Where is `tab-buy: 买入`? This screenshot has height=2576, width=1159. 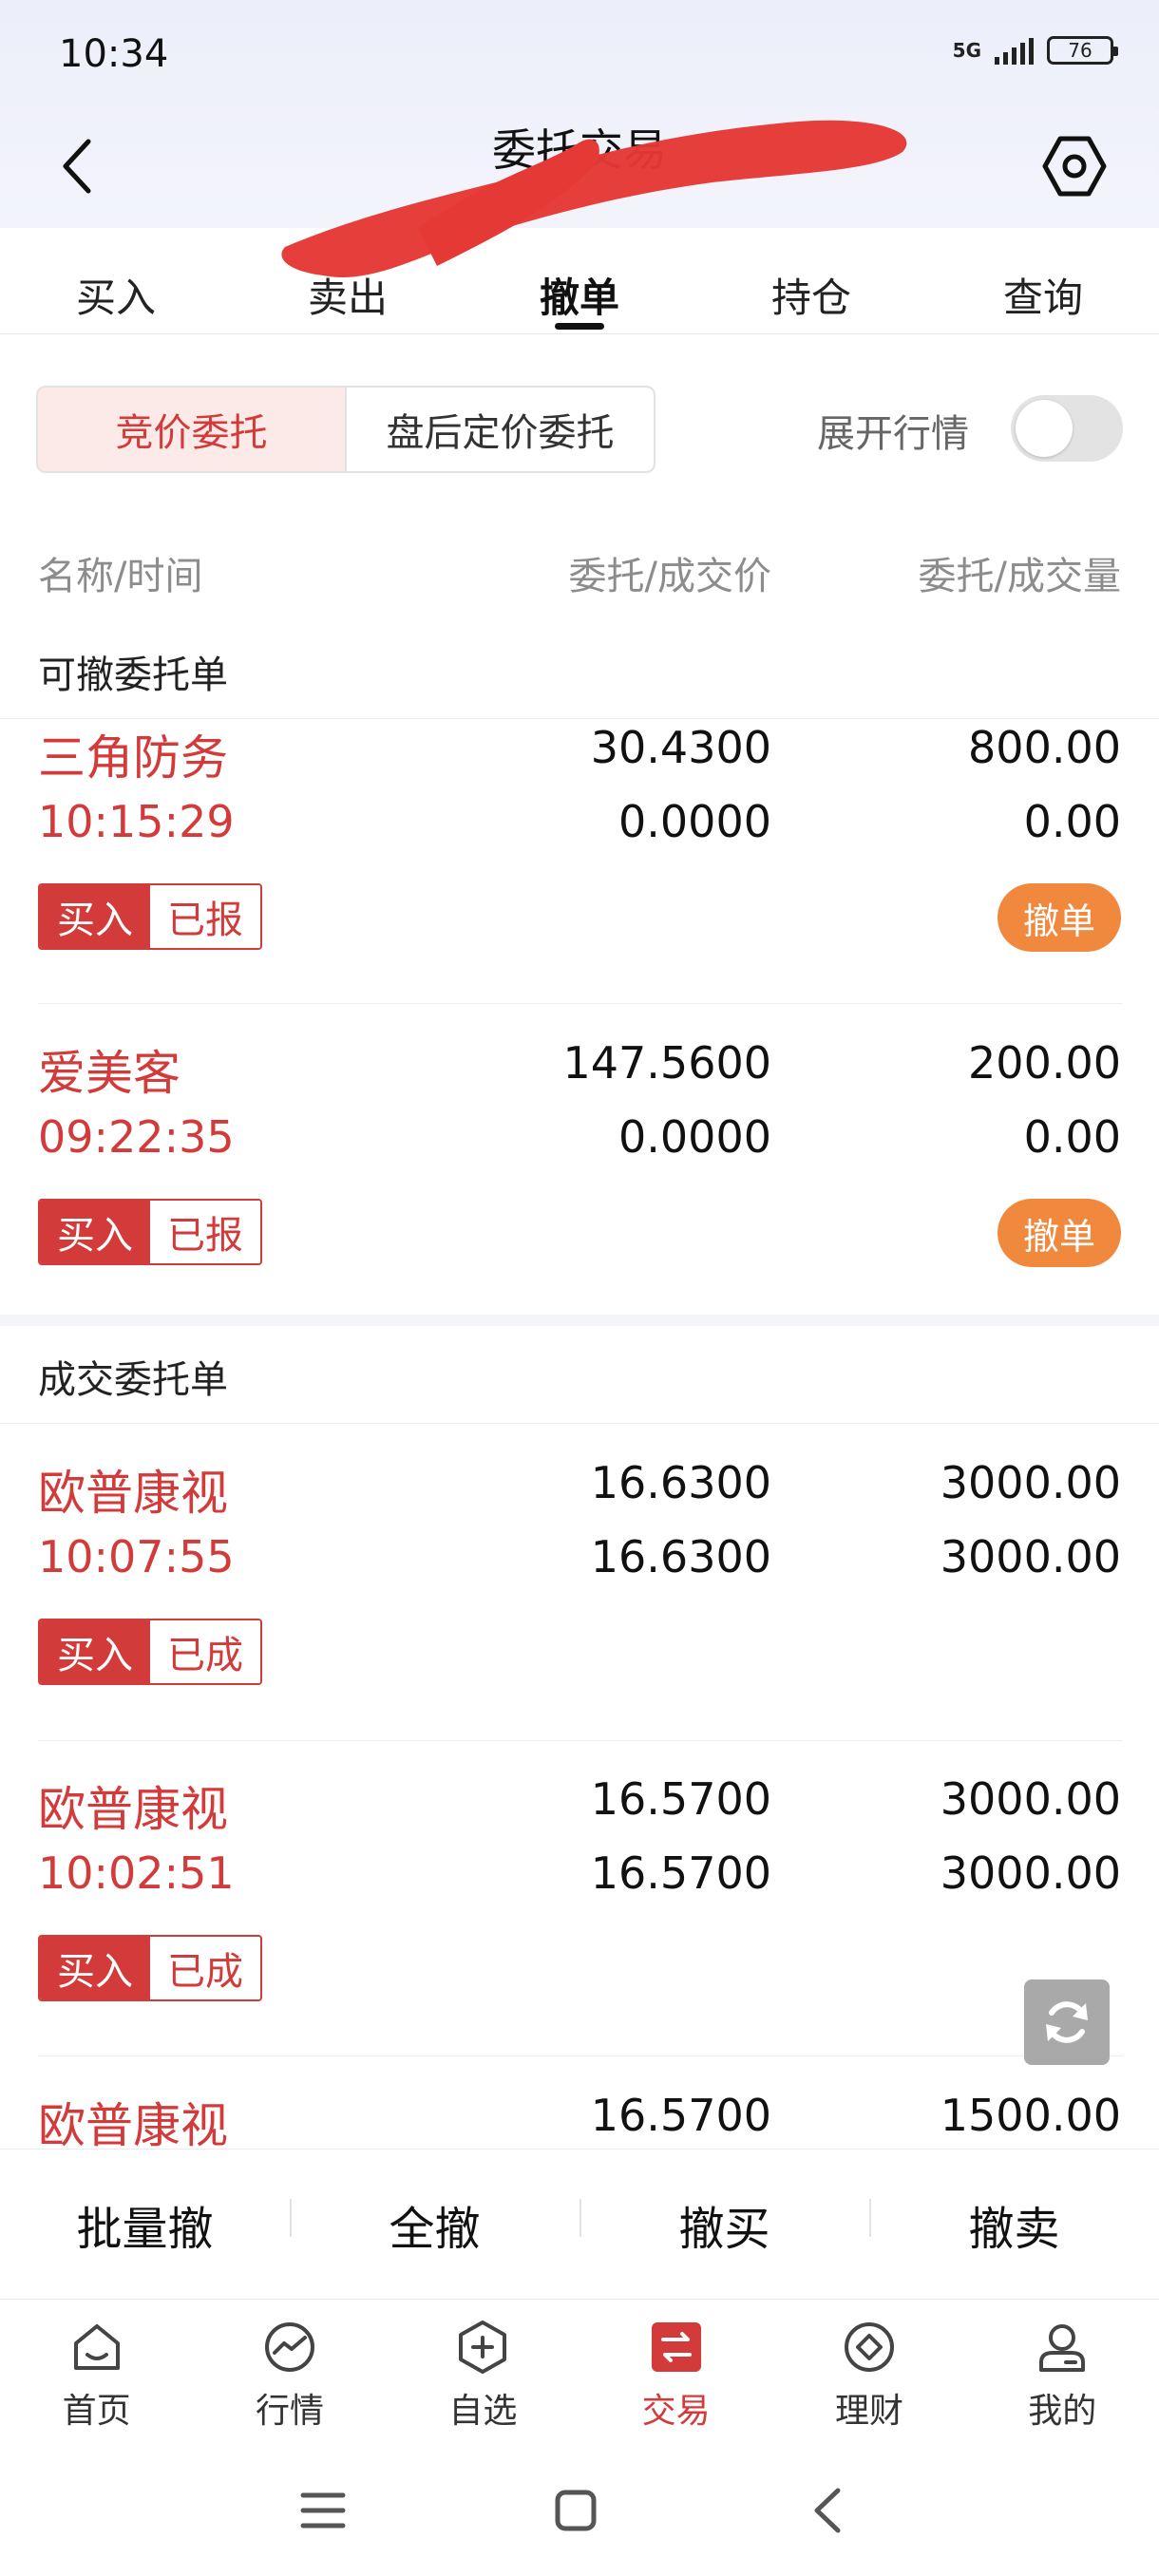 tab-buy: 买入 is located at coordinates (116, 280).